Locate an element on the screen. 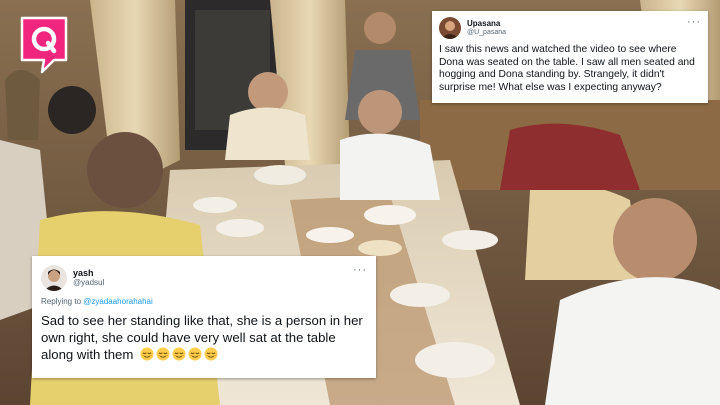  author-names: Upasana @U_pasana is located at coordinates (486, 28).